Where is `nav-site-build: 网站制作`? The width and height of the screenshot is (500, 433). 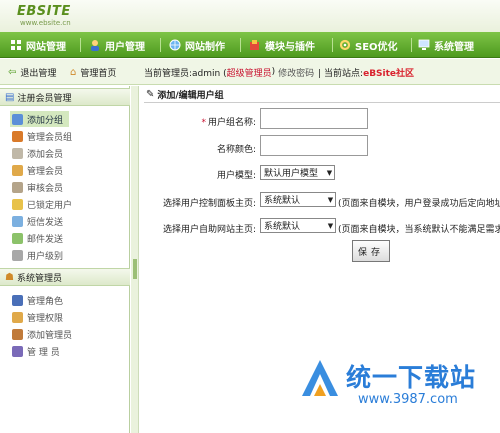
nav-site-build: 网站制作 is located at coordinates (197, 45).